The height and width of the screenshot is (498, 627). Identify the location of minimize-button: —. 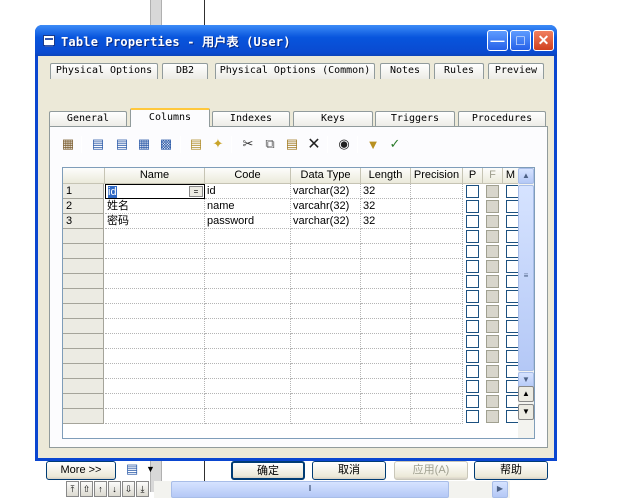
(497, 40).